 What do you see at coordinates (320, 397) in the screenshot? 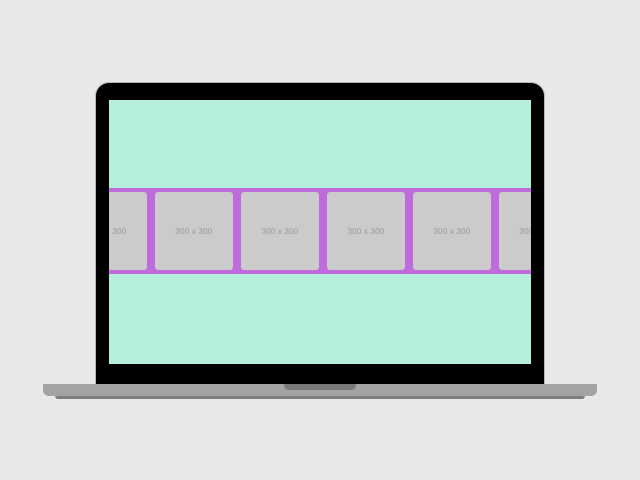
I see `laptop-base-edge` at bounding box center [320, 397].